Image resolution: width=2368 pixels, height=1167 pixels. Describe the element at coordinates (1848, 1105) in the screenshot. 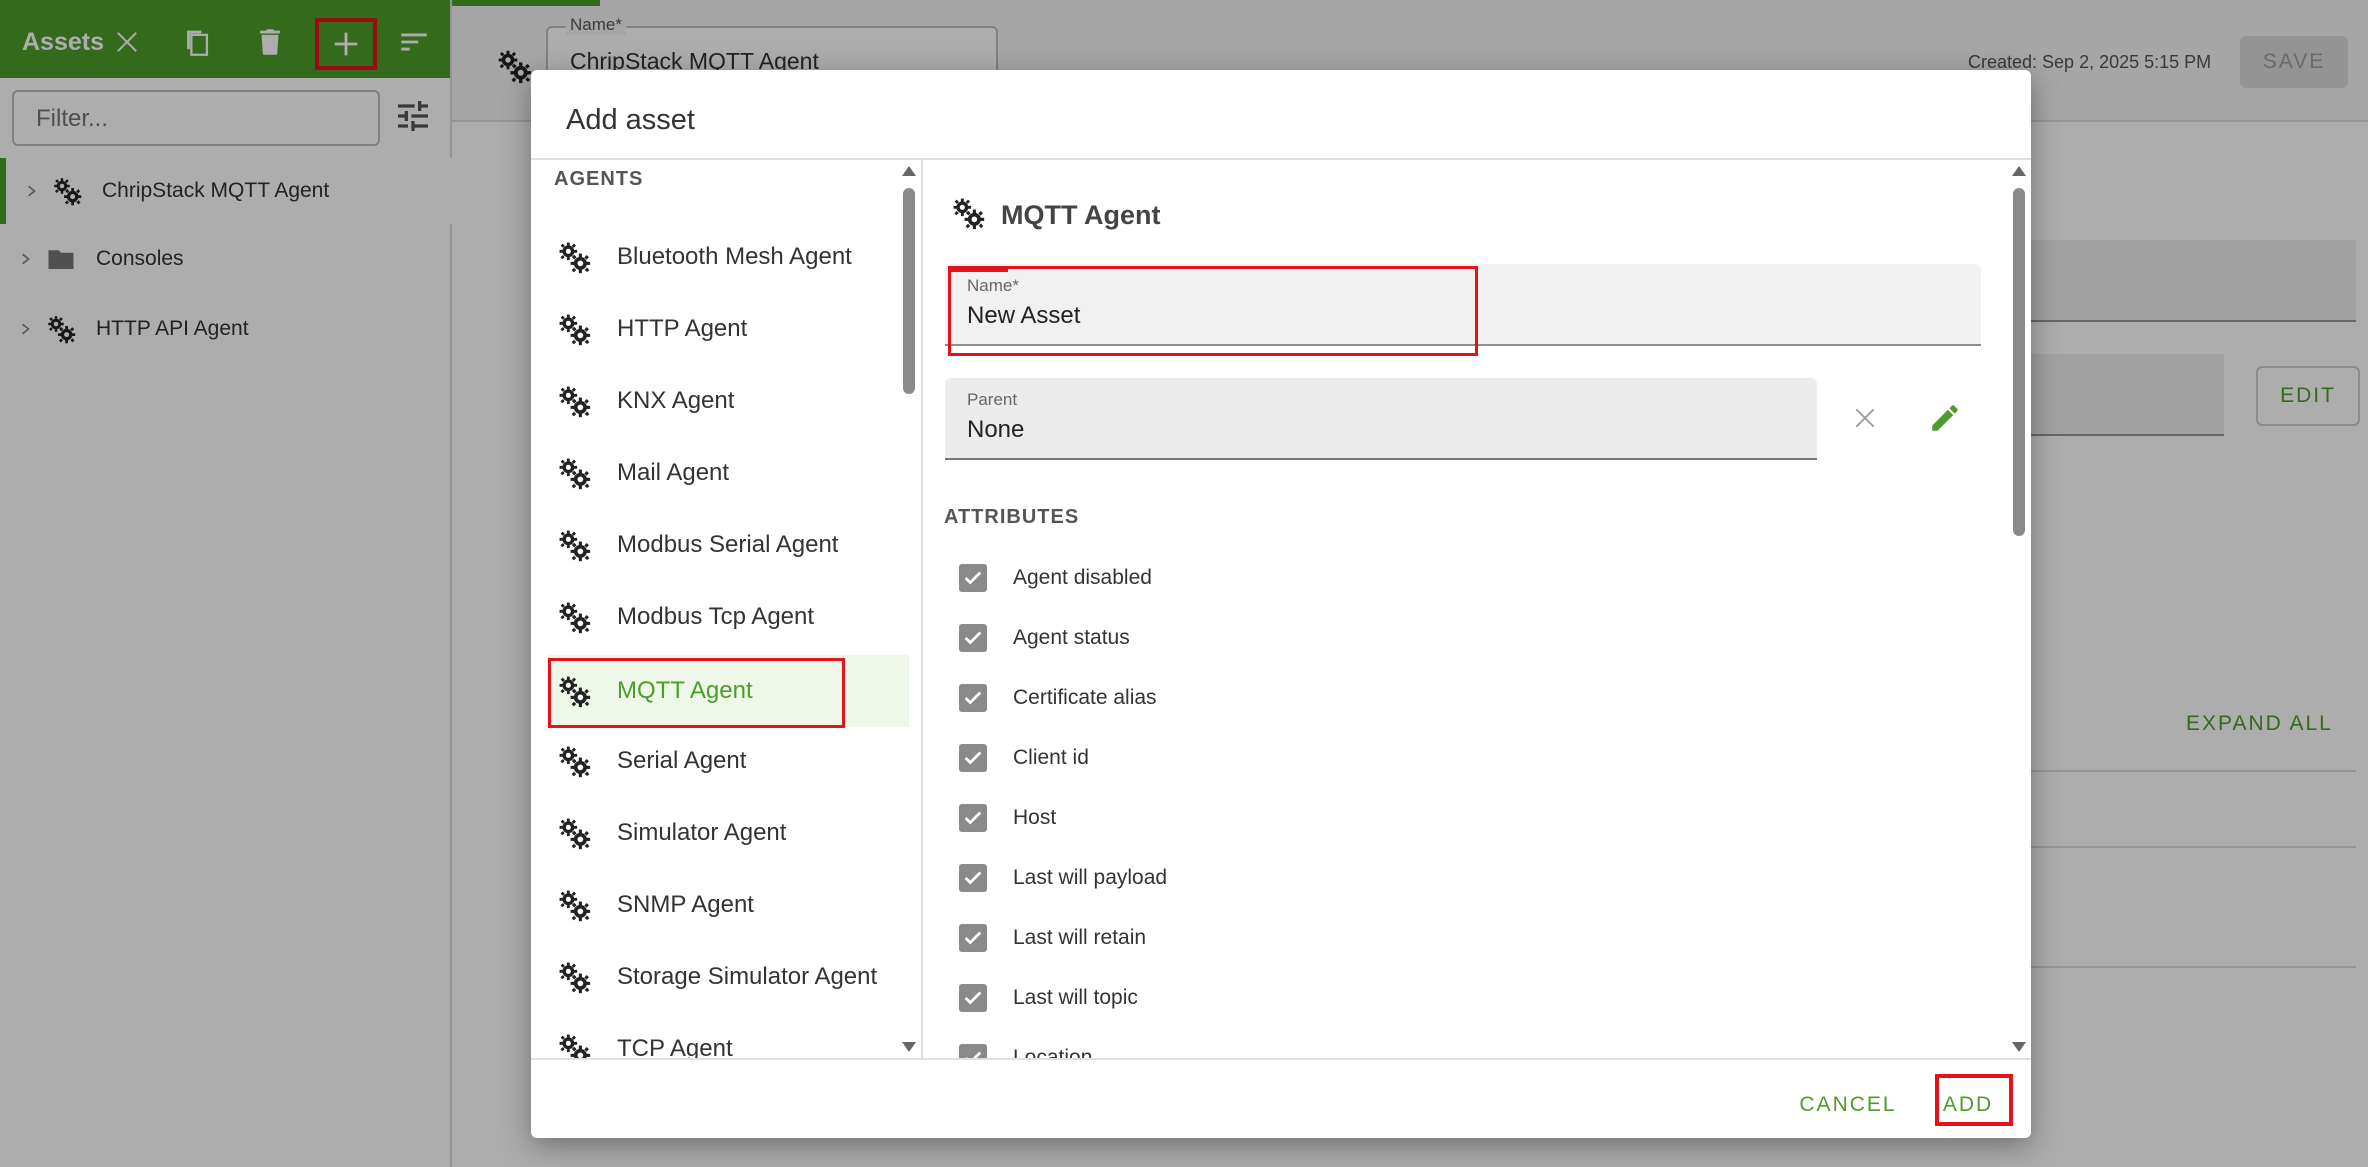

I see `cancel-button: CANCEL` at that location.